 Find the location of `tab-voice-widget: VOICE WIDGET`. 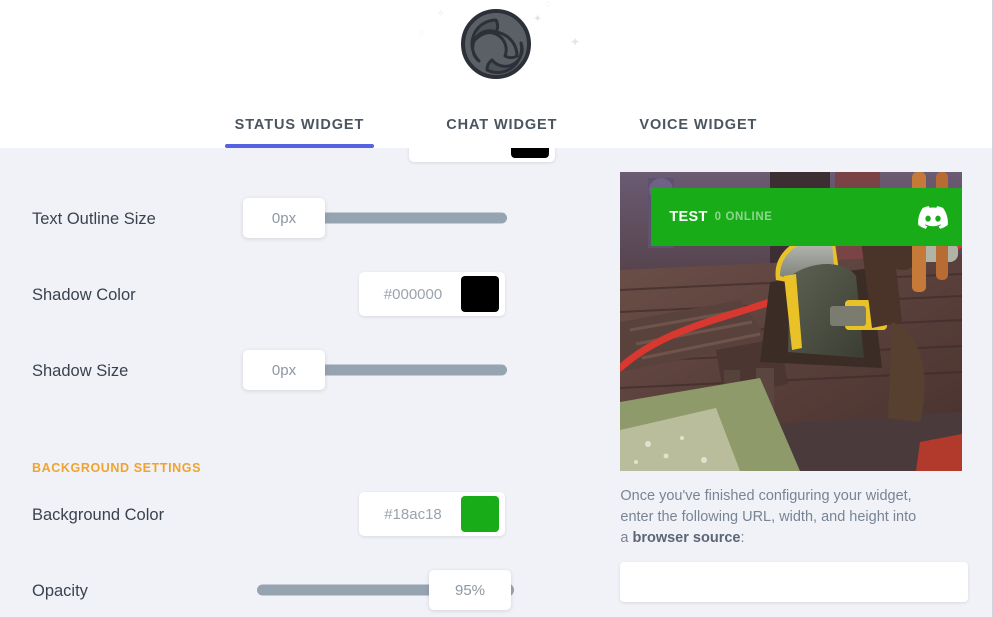

tab-voice-widget: VOICE WIDGET is located at coordinates (698, 127).